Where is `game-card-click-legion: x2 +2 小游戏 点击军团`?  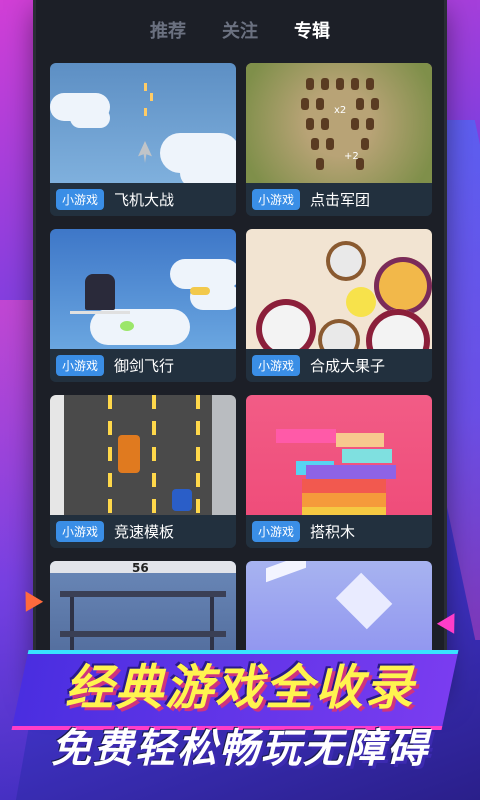 game-card-click-legion: x2 +2 小游戏 点击军团 is located at coordinates (339, 139).